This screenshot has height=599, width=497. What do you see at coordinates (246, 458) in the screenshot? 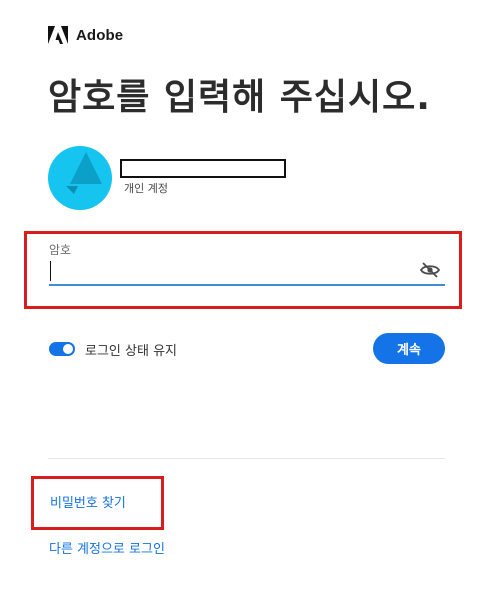
I see `divider` at bounding box center [246, 458].